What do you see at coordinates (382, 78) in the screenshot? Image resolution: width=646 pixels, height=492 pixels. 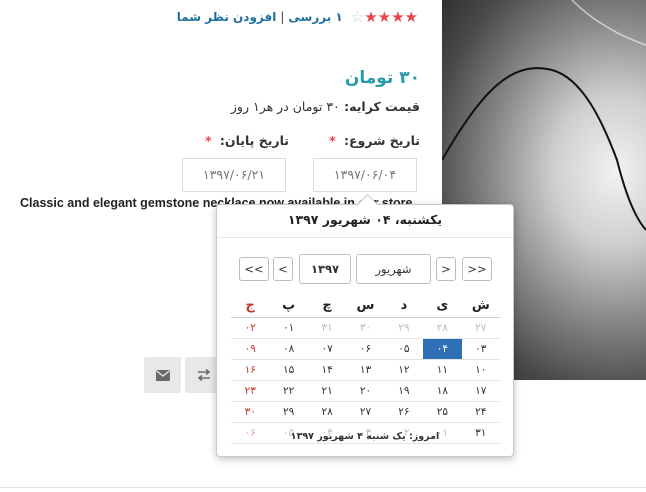 I see `product-price: ۳۰ تومان` at bounding box center [382, 78].